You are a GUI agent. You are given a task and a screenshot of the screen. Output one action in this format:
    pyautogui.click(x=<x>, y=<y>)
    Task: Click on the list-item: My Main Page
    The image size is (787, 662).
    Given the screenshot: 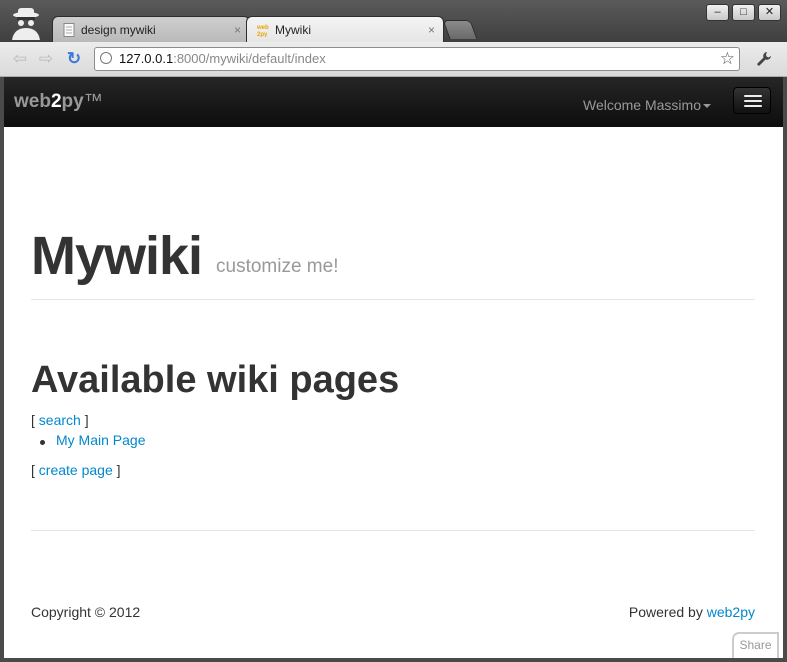 What is the action you would take?
    pyautogui.click(x=100, y=440)
    